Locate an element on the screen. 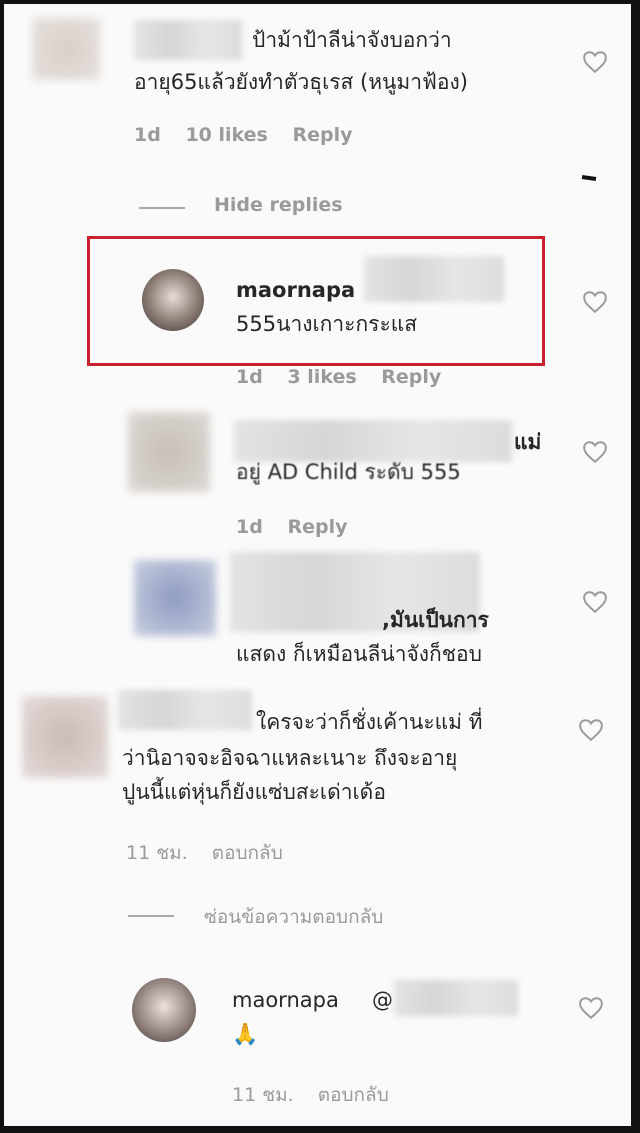 This screenshot has height=1133, width=640. comment-meta: 1d Reply is located at coordinates (300, 527).